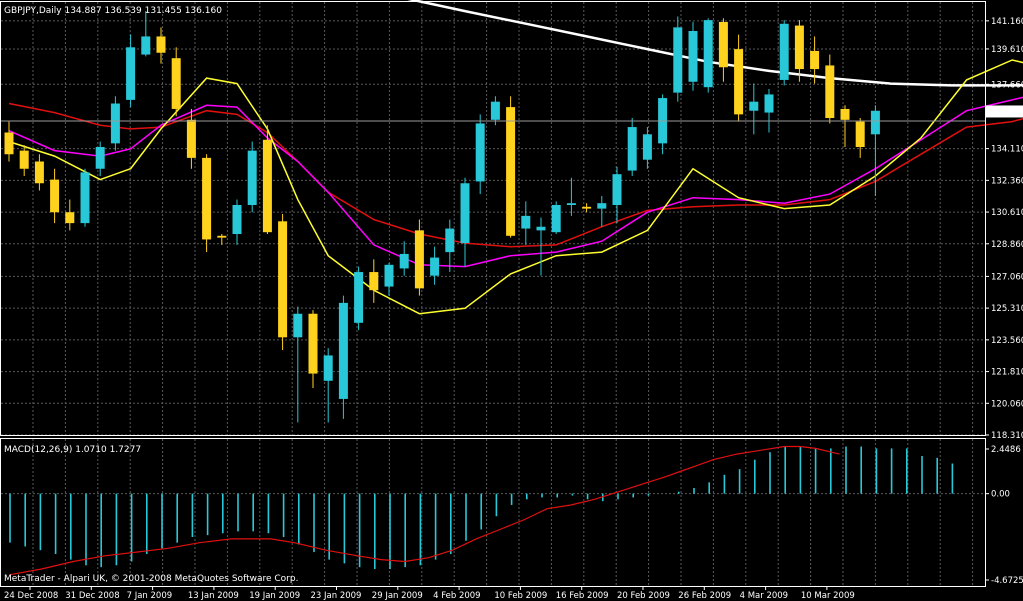 The height and width of the screenshot is (601, 1023). I want to click on date-label: 31 Dec 2008, so click(92, 596).